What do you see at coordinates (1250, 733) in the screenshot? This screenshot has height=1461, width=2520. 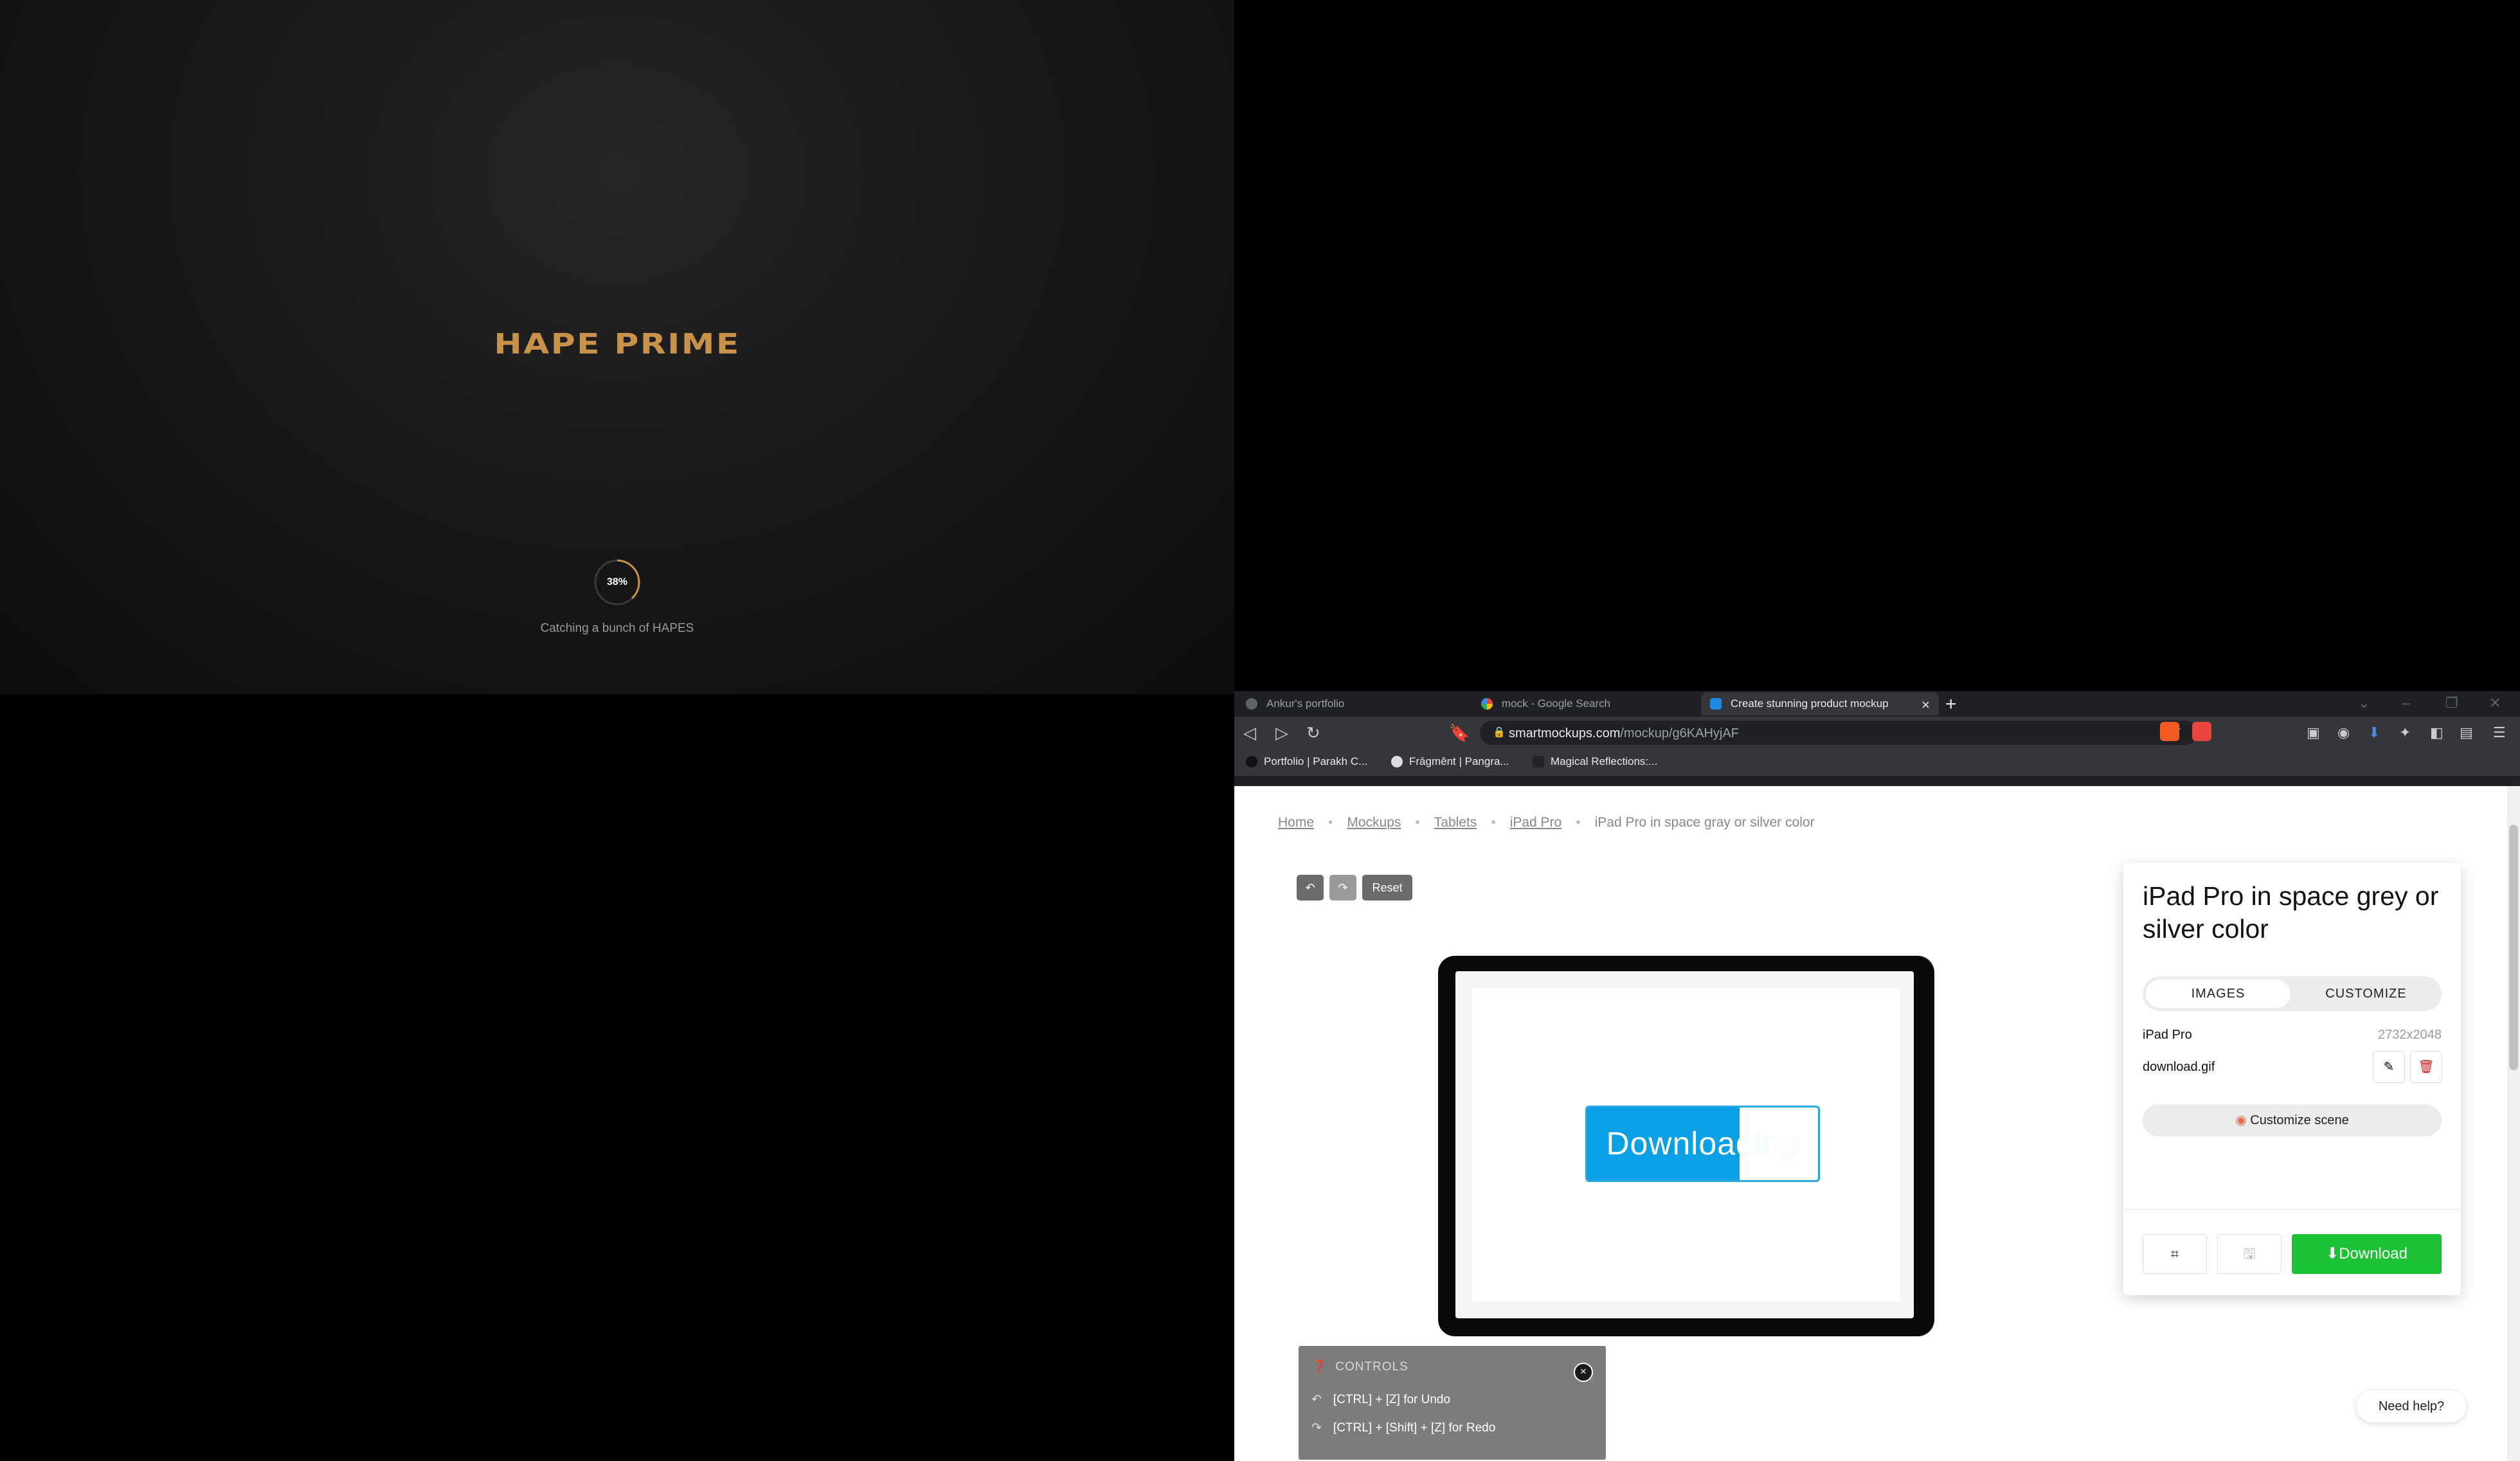 I see `back-icon: ◁` at bounding box center [1250, 733].